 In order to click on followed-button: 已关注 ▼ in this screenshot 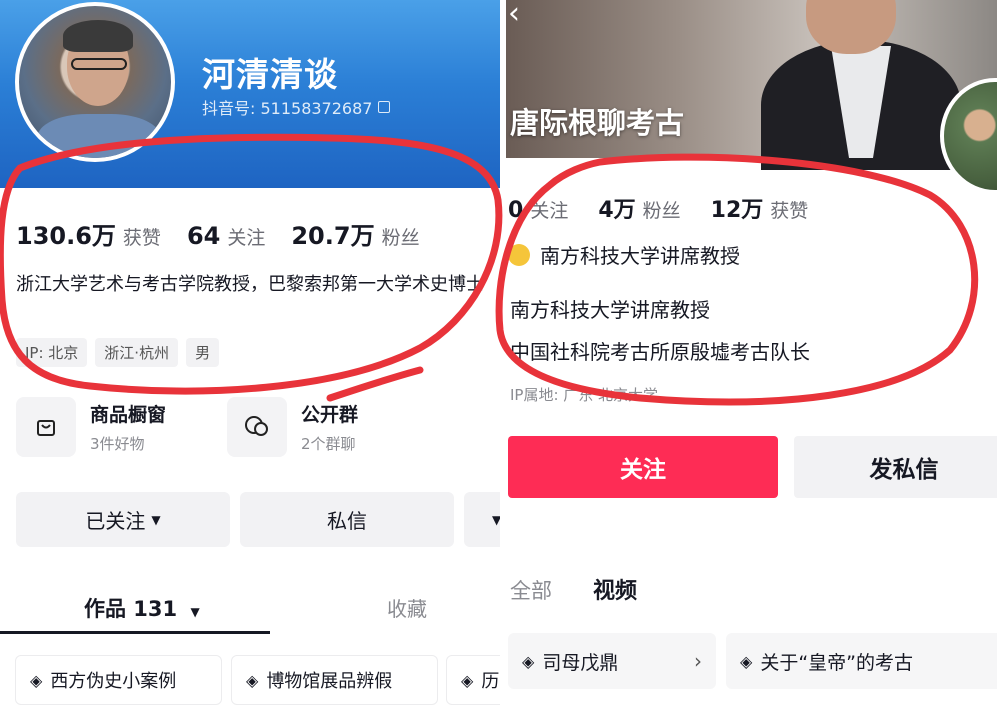, I will do `click(123, 519)`.